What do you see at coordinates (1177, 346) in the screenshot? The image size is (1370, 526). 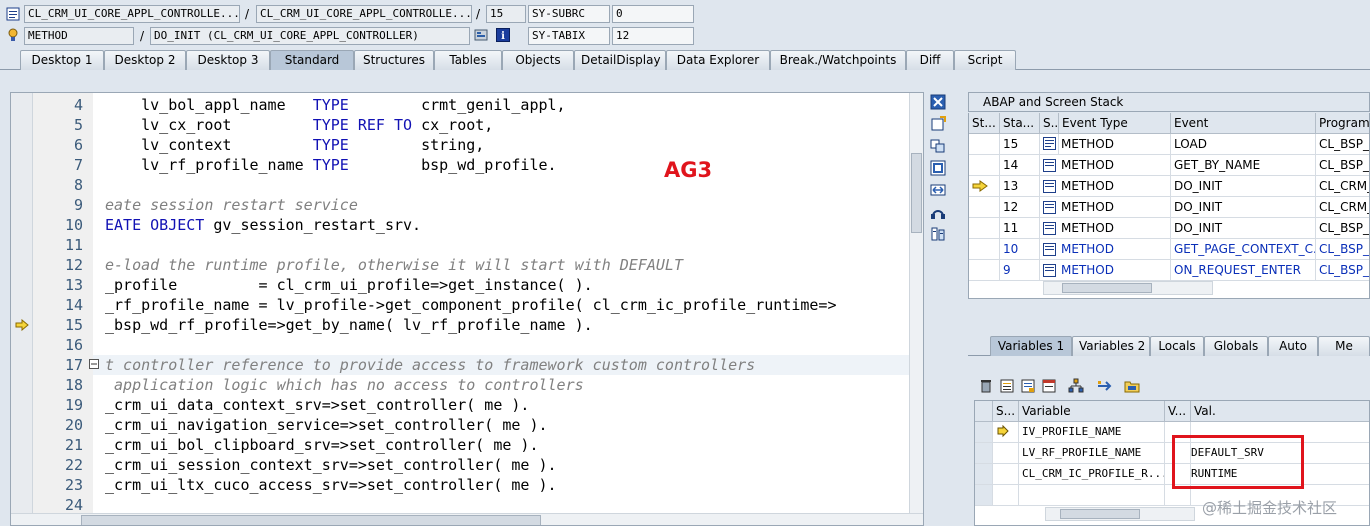 I see `tab-locals: Locals` at bounding box center [1177, 346].